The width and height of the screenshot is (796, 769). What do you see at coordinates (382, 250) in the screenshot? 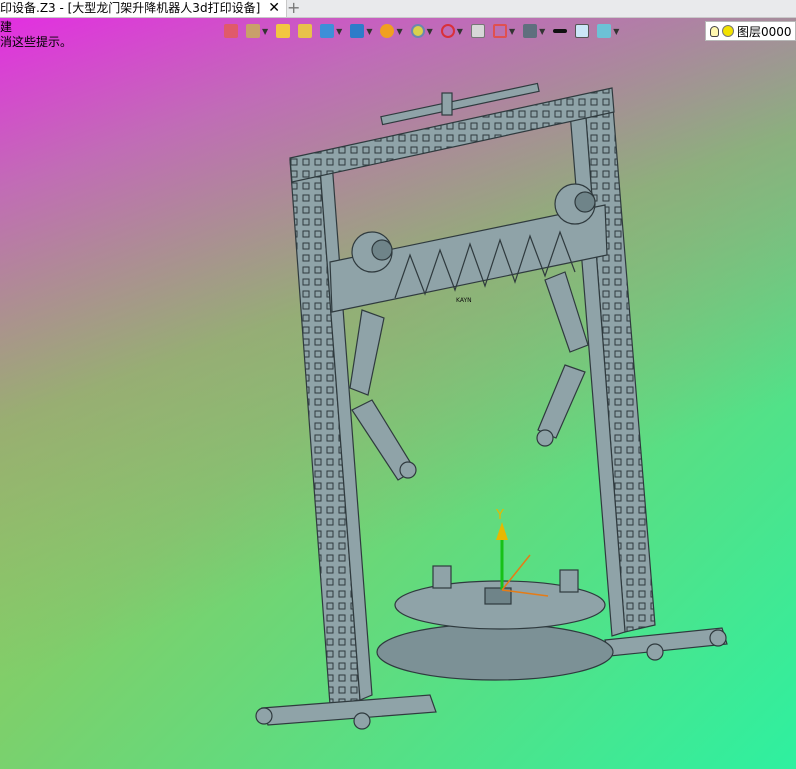
I see `left-pulley-hub` at bounding box center [382, 250].